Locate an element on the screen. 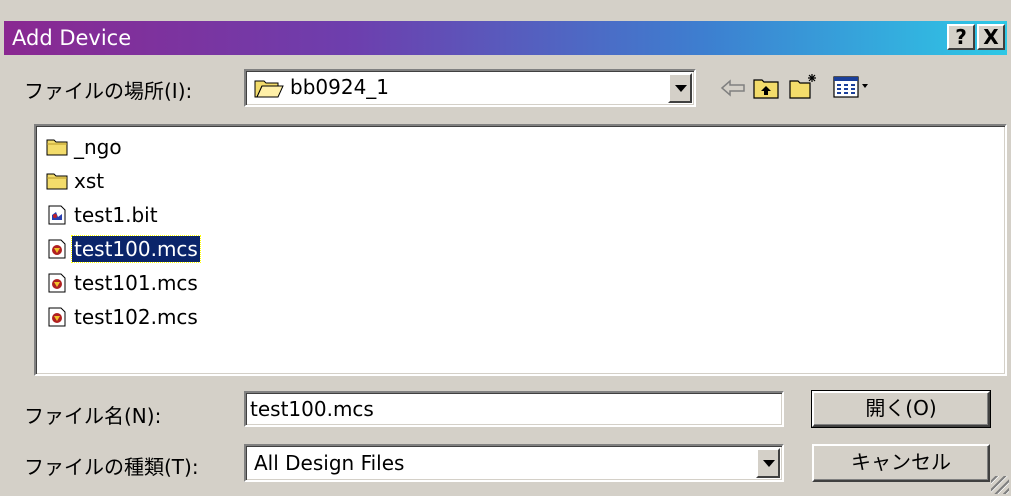  file-name: test101.mcs is located at coordinates (136, 283).